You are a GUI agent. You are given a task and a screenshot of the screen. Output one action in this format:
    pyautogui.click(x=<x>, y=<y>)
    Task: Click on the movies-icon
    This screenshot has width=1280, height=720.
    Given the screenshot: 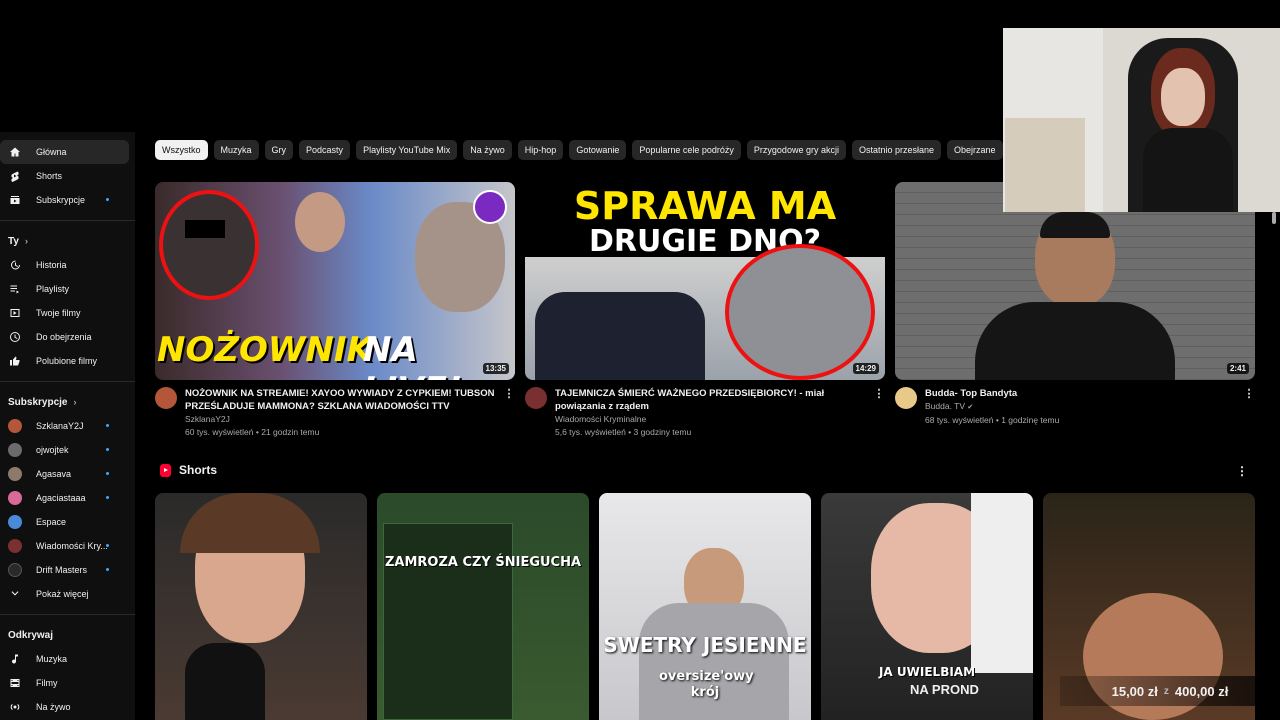 What is the action you would take?
    pyautogui.click(x=15, y=683)
    